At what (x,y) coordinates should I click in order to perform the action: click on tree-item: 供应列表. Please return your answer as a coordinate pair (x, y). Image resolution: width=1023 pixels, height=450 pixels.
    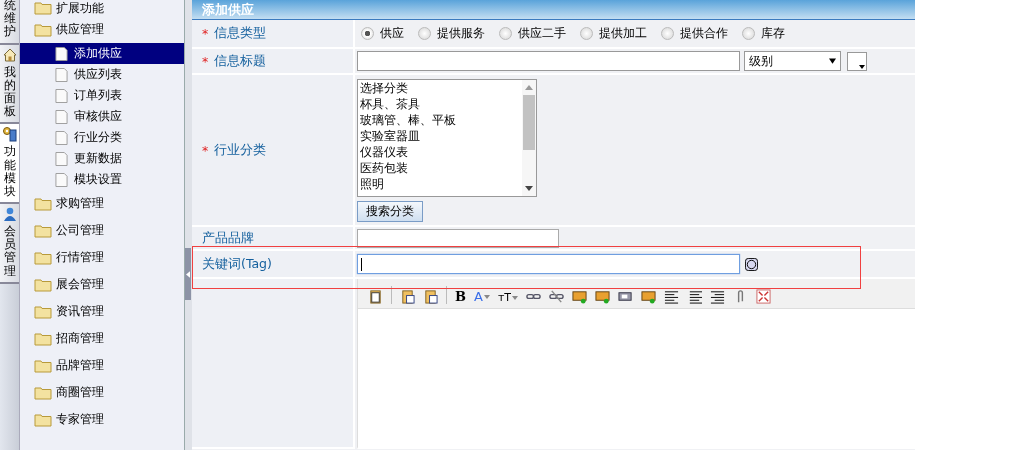
    Looking at the image, I should click on (102, 74).